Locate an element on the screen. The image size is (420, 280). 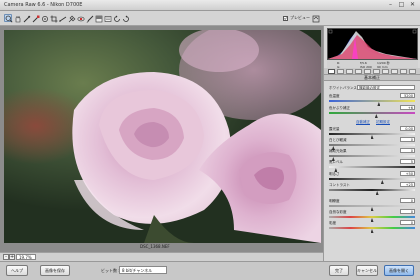
help-button: ヘルプ is located at coordinates (17, 270).